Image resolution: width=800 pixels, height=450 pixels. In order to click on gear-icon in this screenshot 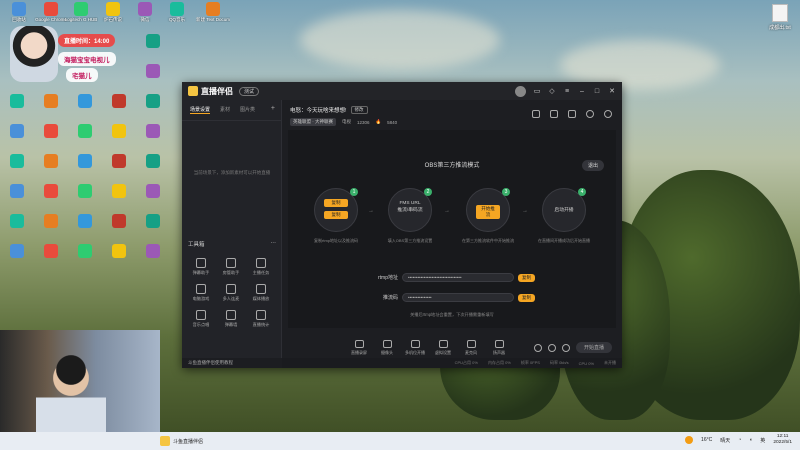, I will do `click(565, 347)`.